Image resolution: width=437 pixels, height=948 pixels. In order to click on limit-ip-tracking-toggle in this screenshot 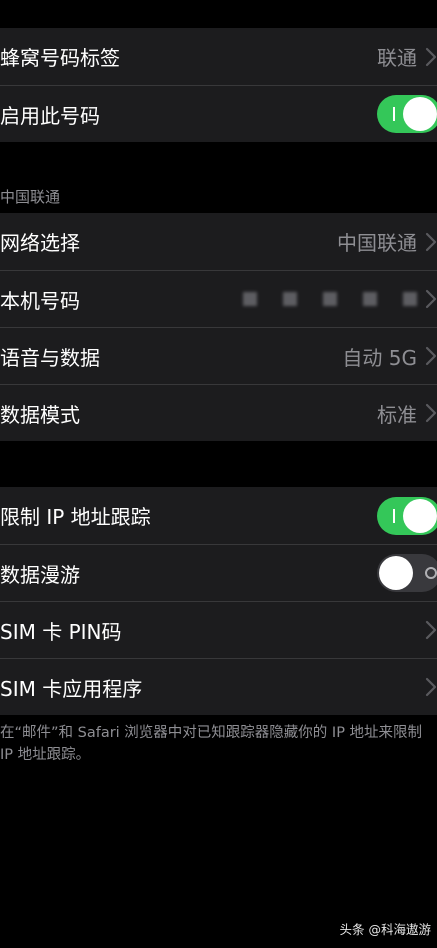, I will do `click(407, 515)`.